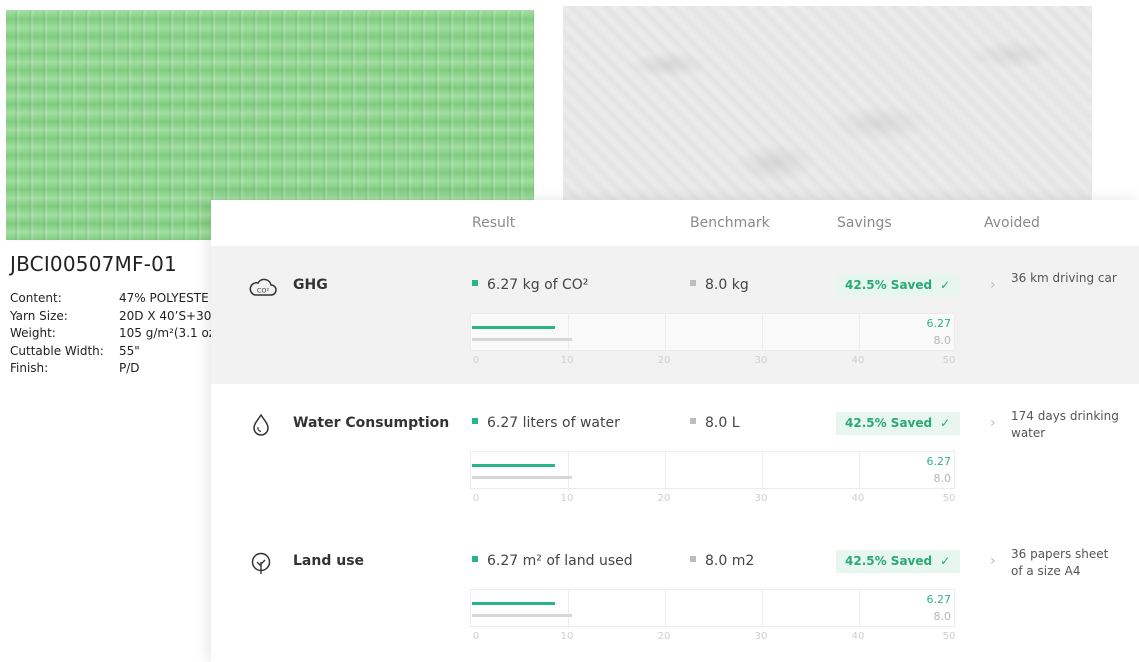 This screenshot has width=1139, height=662. I want to click on co2-cloud-icon: CO², so click(262, 287).